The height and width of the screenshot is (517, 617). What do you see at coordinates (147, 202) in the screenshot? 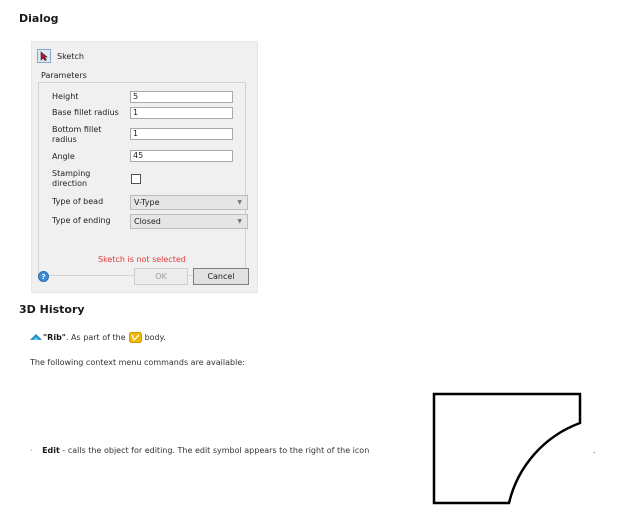
I see `bead-type-value: V-Type` at bounding box center [147, 202].